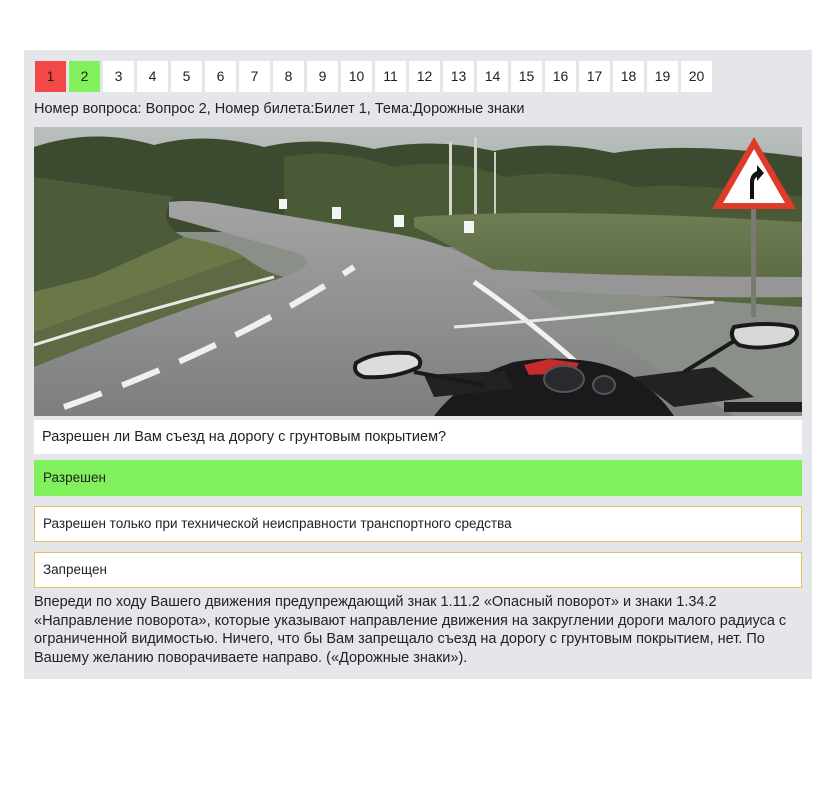 Image resolution: width=832 pixels, height=794 pixels. What do you see at coordinates (118, 76) in the screenshot?
I see `question-nav-item-3: 3` at bounding box center [118, 76].